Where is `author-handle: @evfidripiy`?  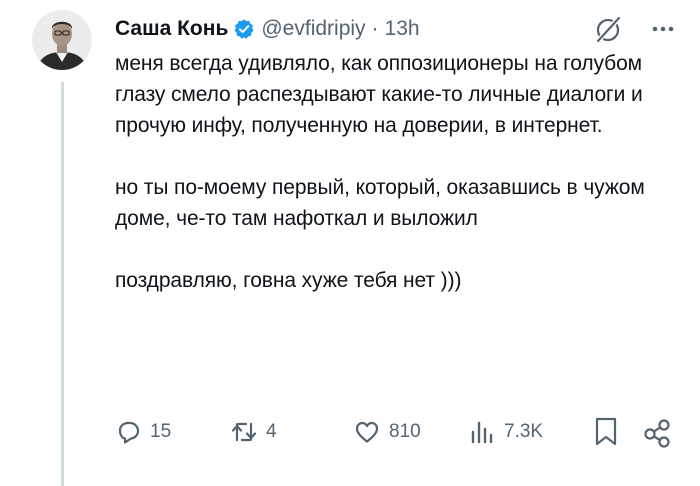
author-handle: @evfidripiy is located at coordinates (313, 29).